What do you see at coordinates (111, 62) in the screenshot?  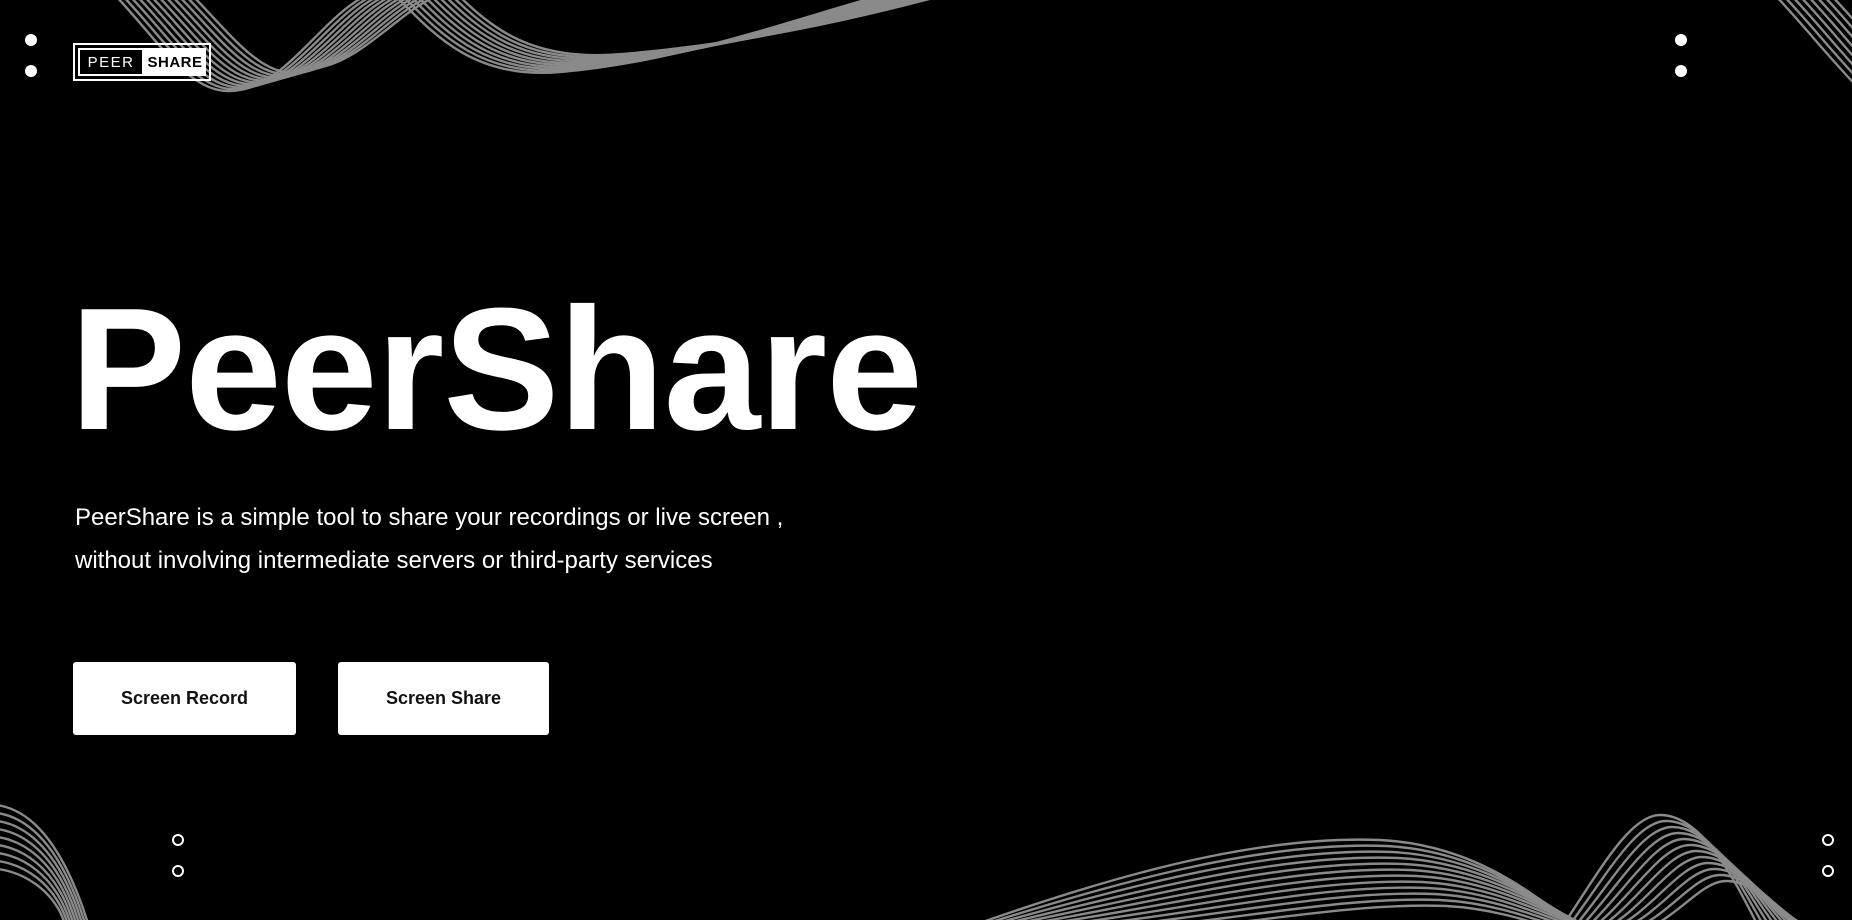 I see `logo-peer-text: PEER` at bounding box center [111, 62].